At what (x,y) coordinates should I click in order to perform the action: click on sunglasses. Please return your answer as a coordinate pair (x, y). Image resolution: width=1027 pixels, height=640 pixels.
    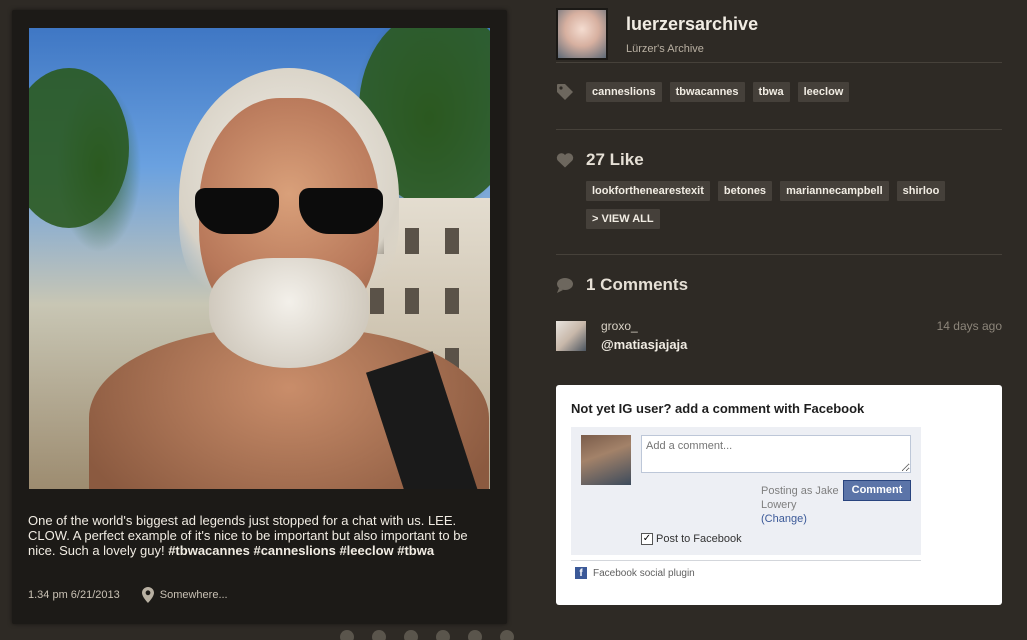
    Looking at the image, I should click on (289, 212).